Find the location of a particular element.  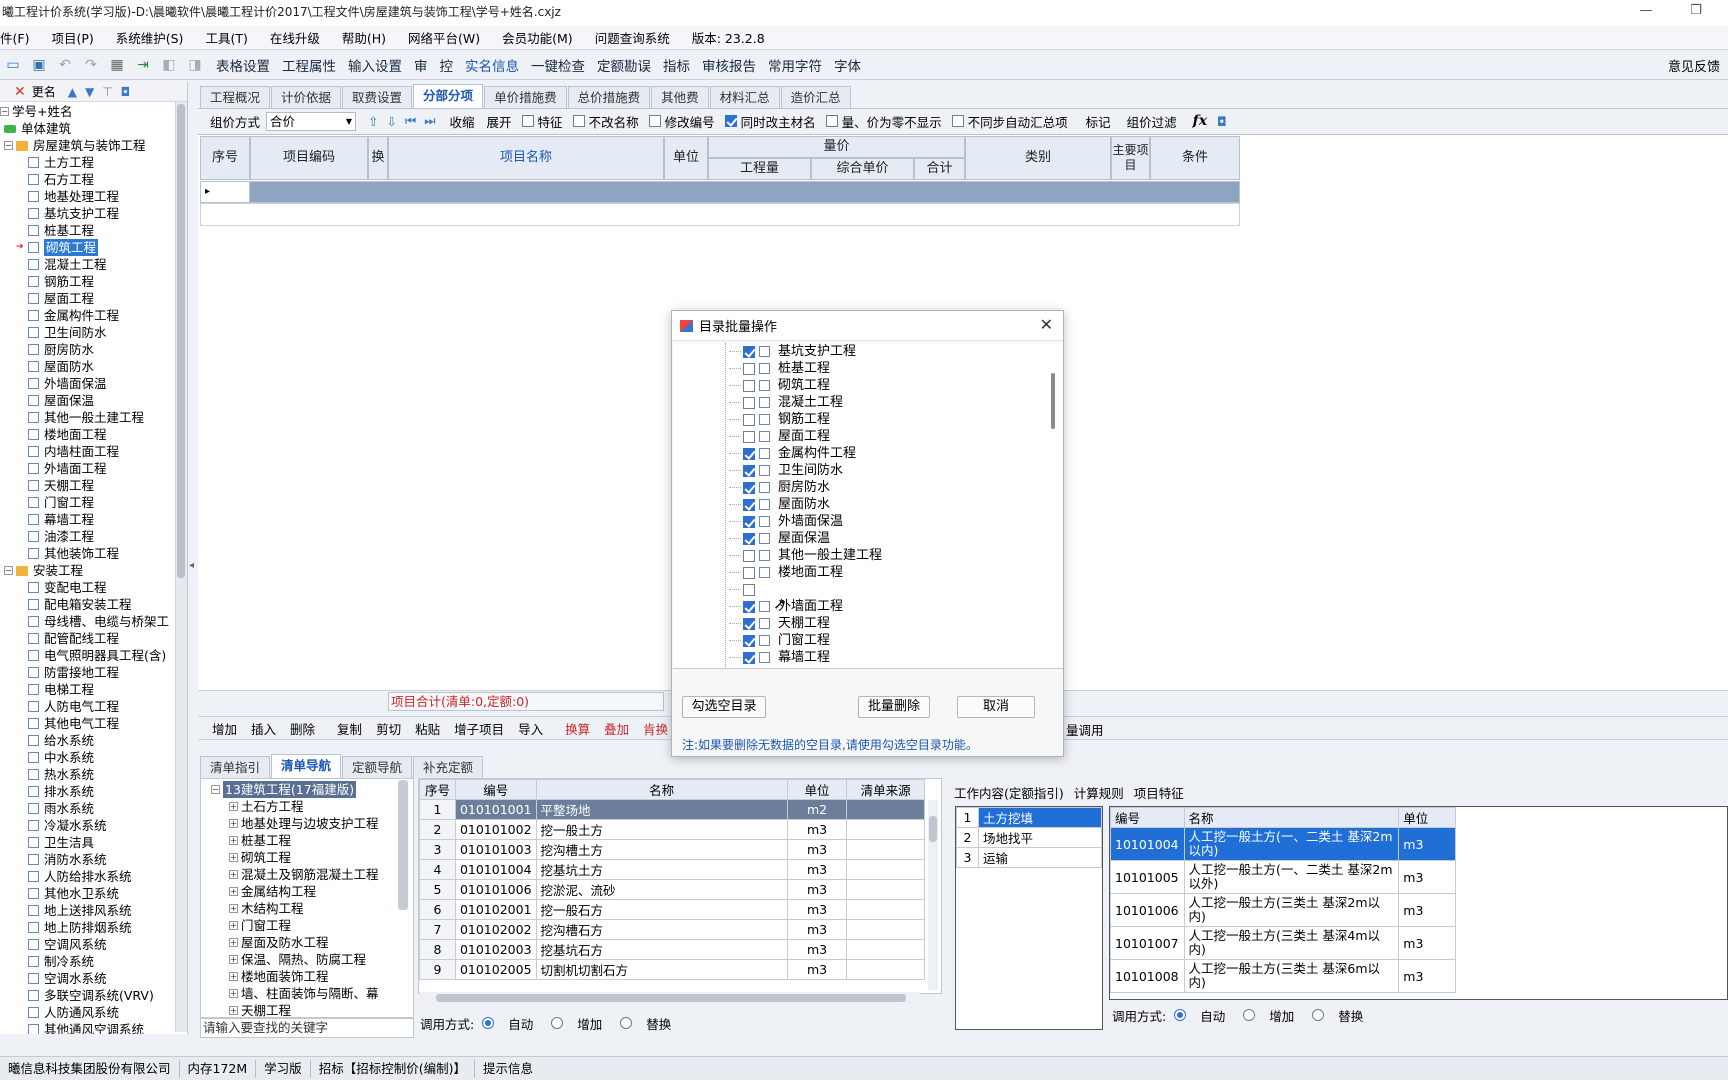

menu-member: 会员功能(M) is located at coordinates (537, 37).